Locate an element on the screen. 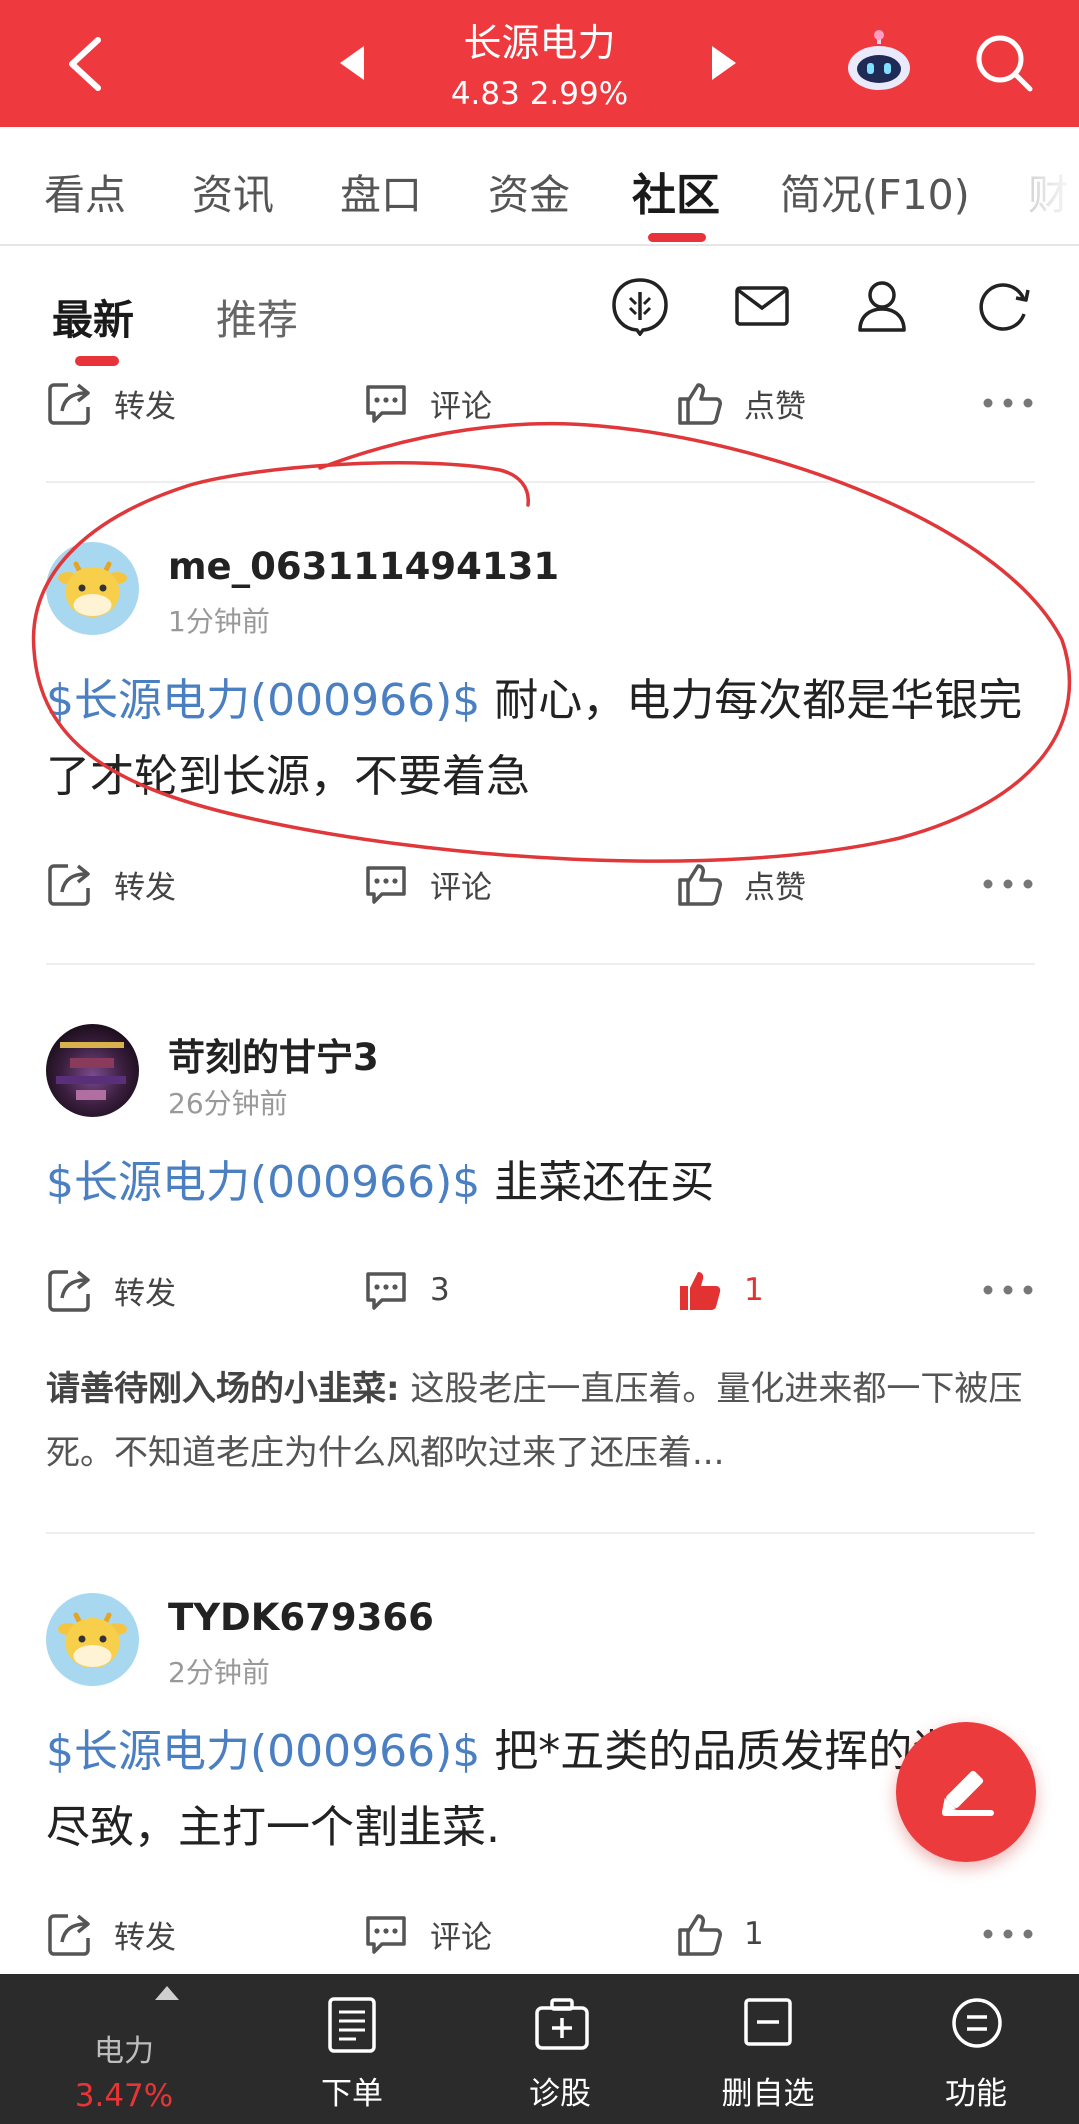 The height and width of the screenshot is (2124, 1079). functions-button: 功能 is located at coordinates (976, 2049).